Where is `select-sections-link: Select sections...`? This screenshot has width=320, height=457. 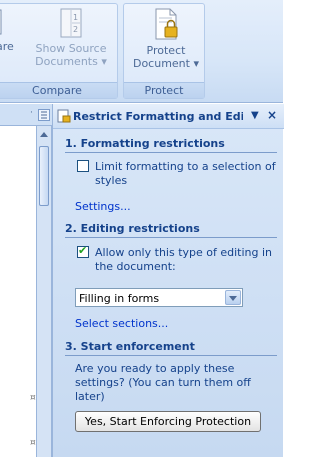 select-sections-link: Select sections... is located at coordinates (121, 323).